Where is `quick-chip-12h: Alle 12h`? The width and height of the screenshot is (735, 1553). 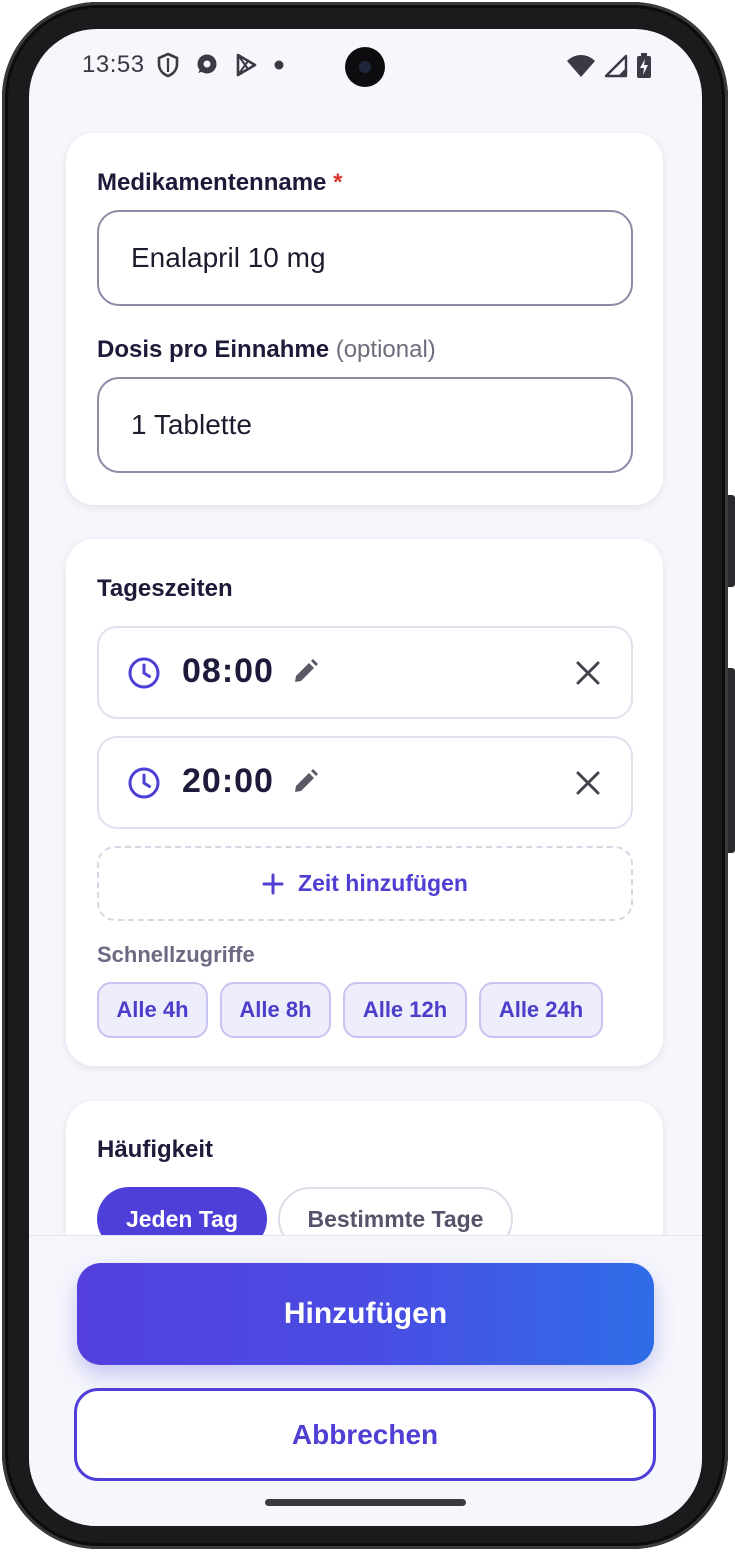
quick-chip-12h: Alle 12h is located at coordinates (405, 1010).